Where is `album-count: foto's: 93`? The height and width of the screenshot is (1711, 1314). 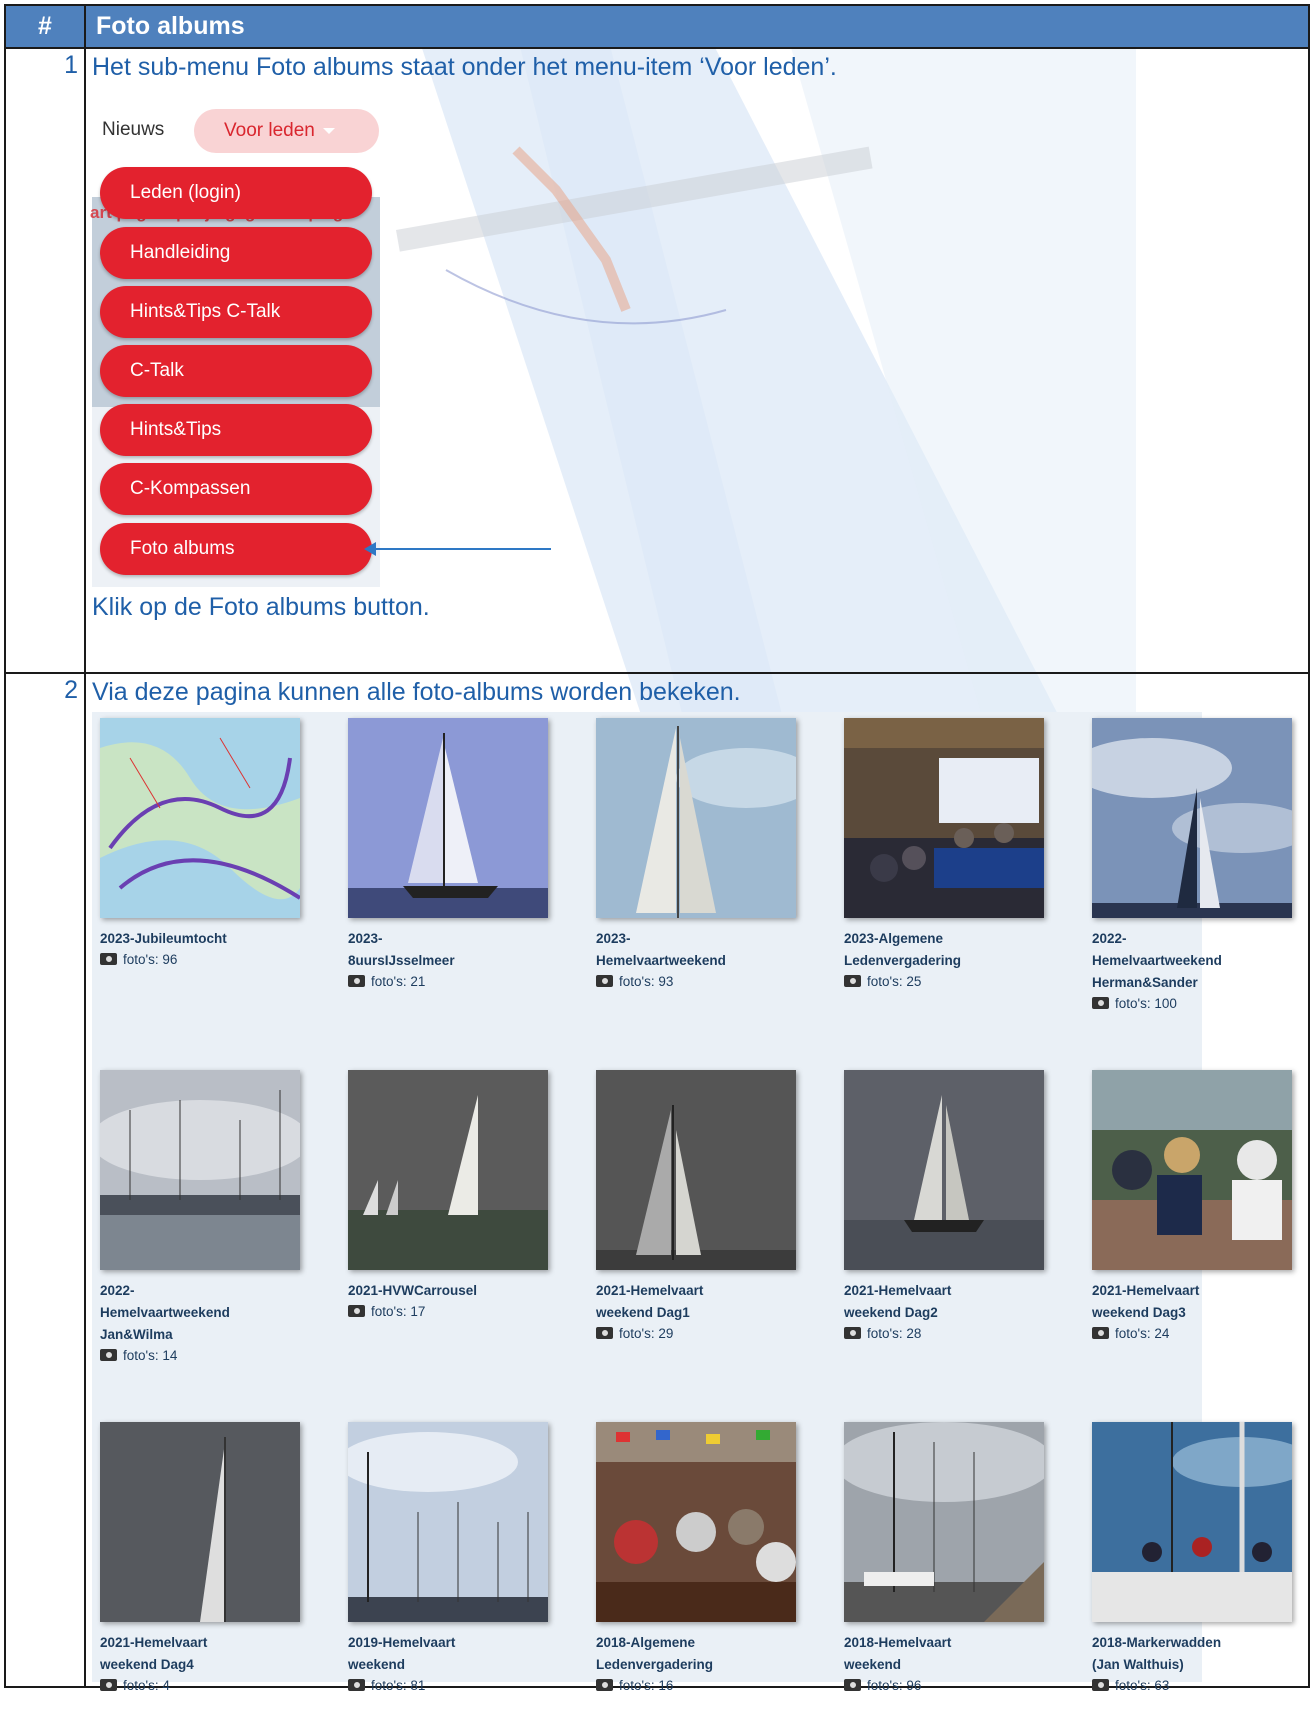
album-count: foto's: 93 is located at coordinates (696, 982).